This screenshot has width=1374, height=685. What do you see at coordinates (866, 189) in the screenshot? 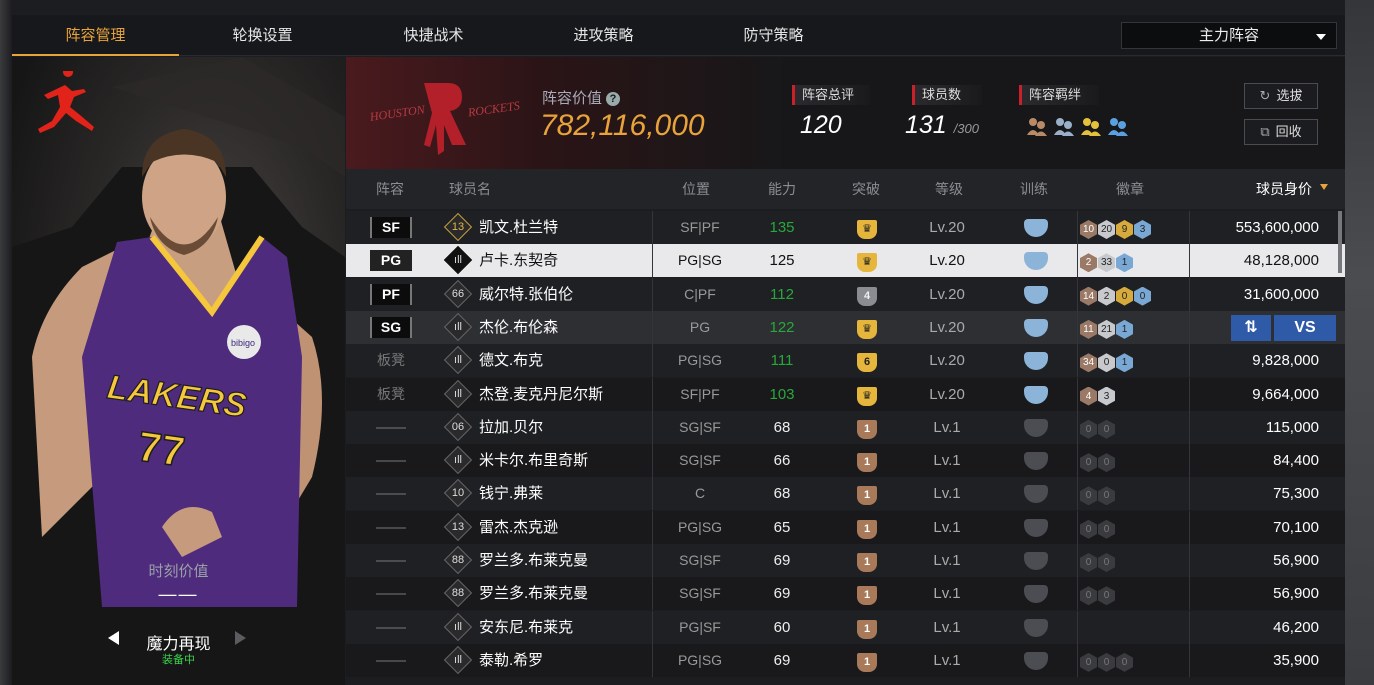
I see `col-breakthrough: 突破` at bounding box center [866, 189].